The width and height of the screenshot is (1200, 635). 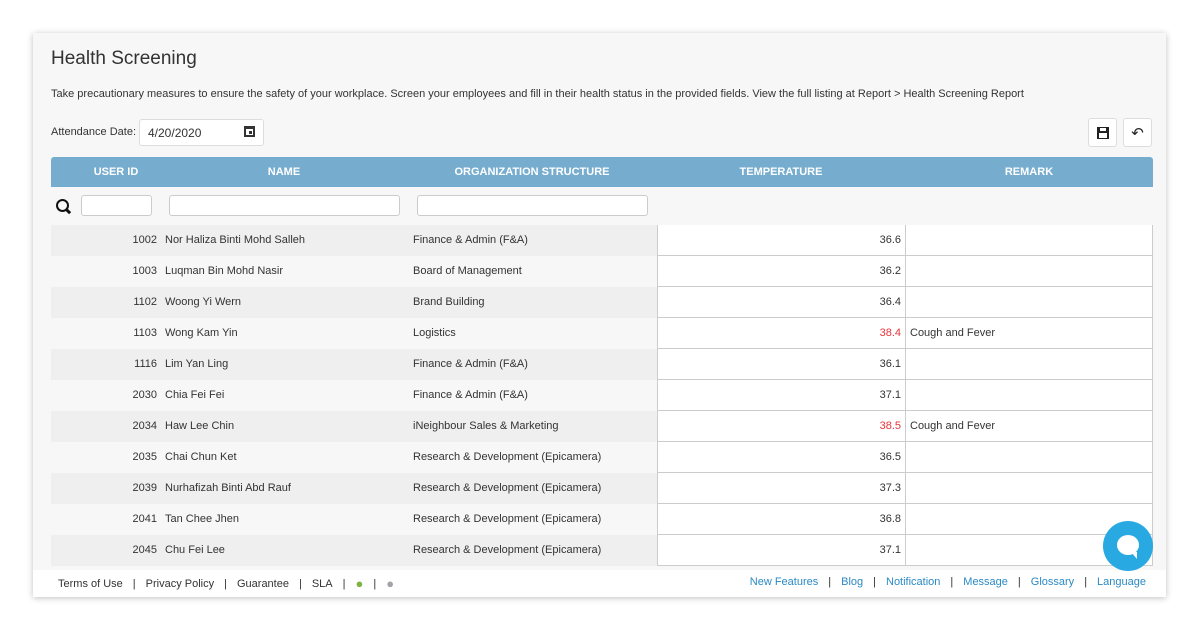 I want to click on filter-row, so click(x=602, y=206).